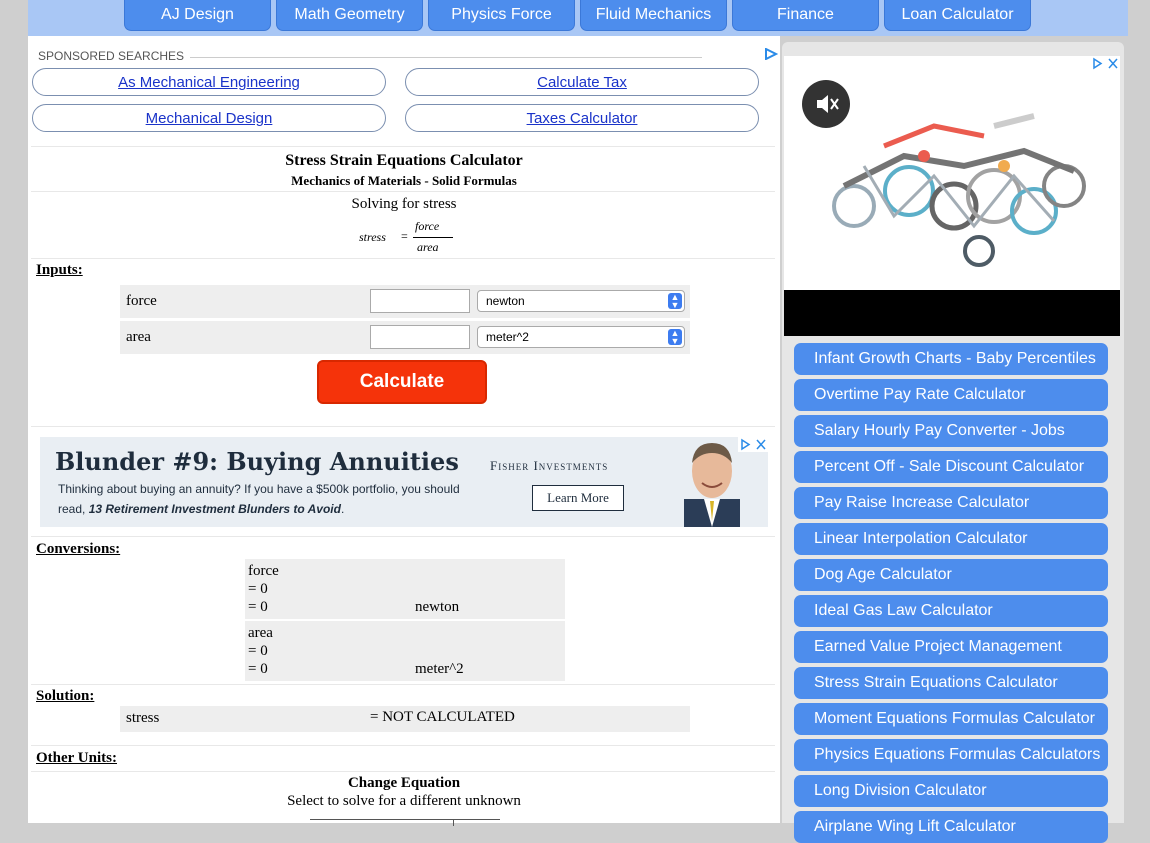 This screenshot has width=1150, height=843. Describe the element at coordinates (257, 461) in the screenshot. I see `ad-headline: Blunder #9: Buying Annuities` at that location.